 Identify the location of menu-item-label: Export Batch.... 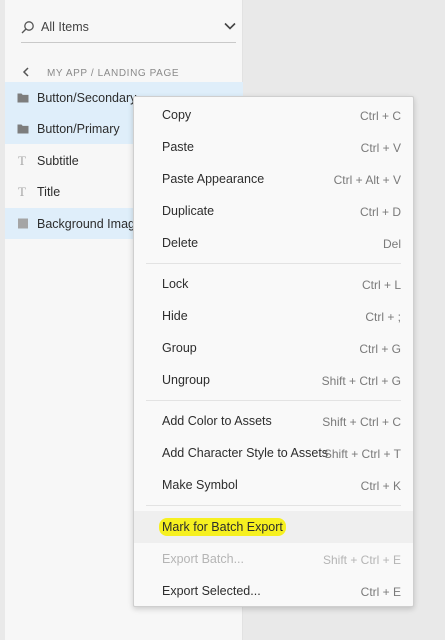
(203, 559).